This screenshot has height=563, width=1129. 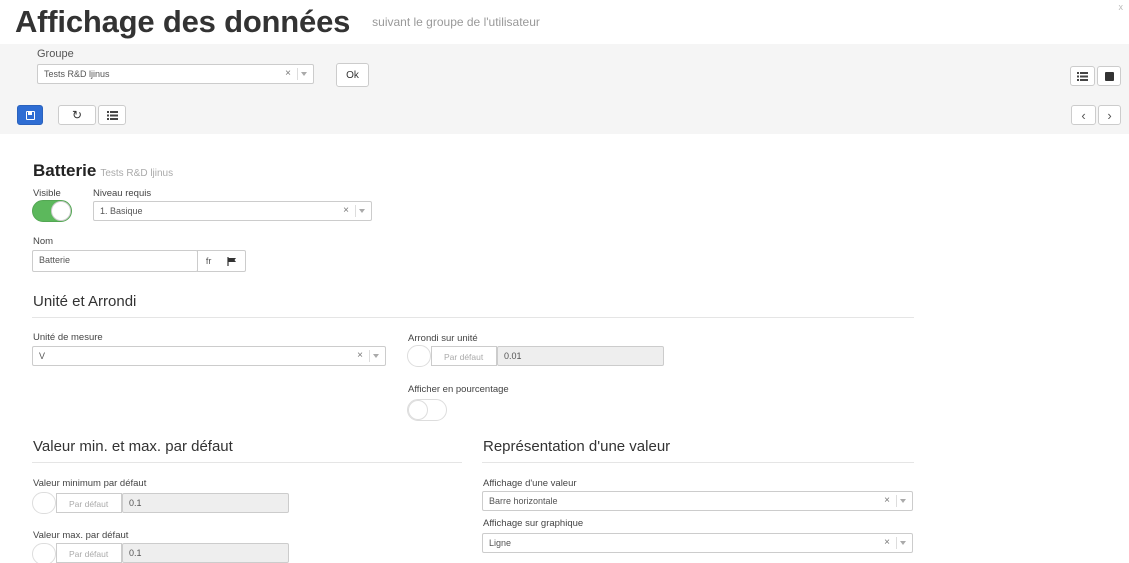 What do you see at coordinates (208, 261) in the screenshot?
I see `language-code: fr` at bounding box center [208, 261].